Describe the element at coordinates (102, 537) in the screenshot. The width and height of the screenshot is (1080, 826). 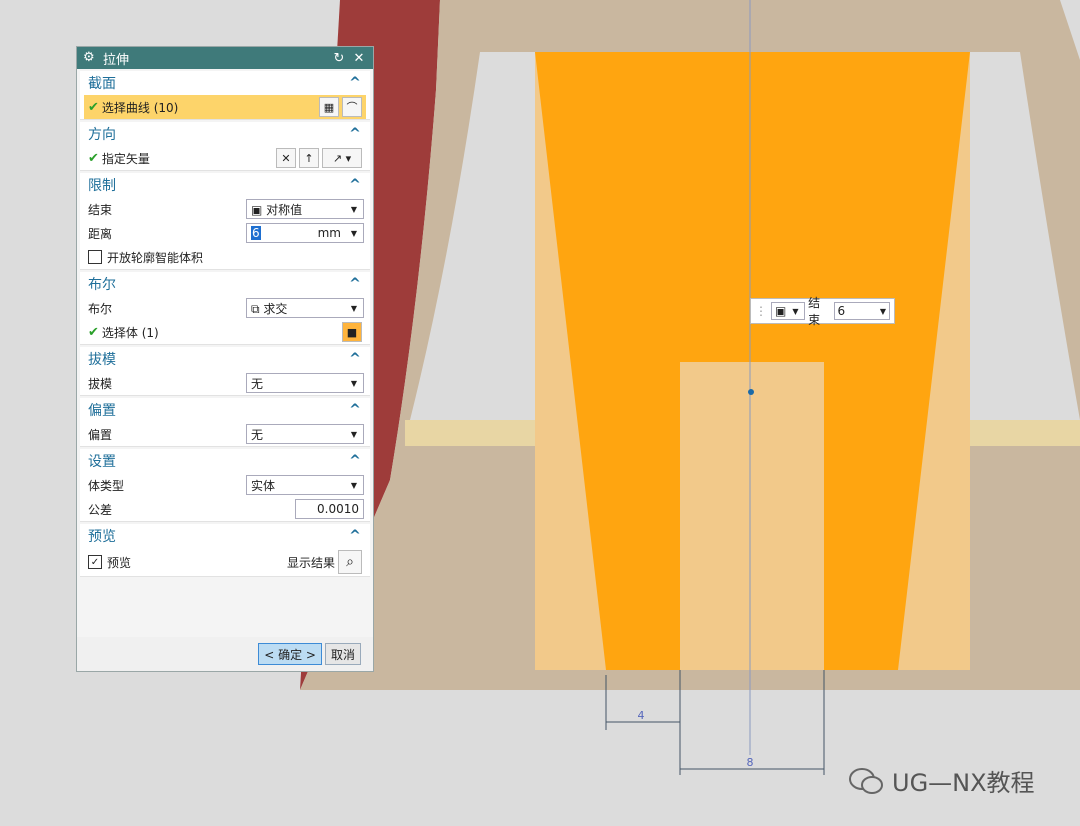
I see `preview-title: 预览` at that location.